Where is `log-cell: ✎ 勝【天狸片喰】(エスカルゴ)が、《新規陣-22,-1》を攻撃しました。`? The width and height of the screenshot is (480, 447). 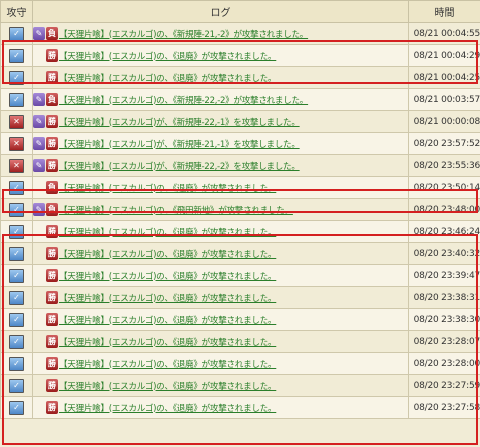 log-cell: ✎ 勝【天狸片喰】(エスカルゴ)が、《新規陣-22,-1》を攻撃しました。 is located at coordinates (220, 121).